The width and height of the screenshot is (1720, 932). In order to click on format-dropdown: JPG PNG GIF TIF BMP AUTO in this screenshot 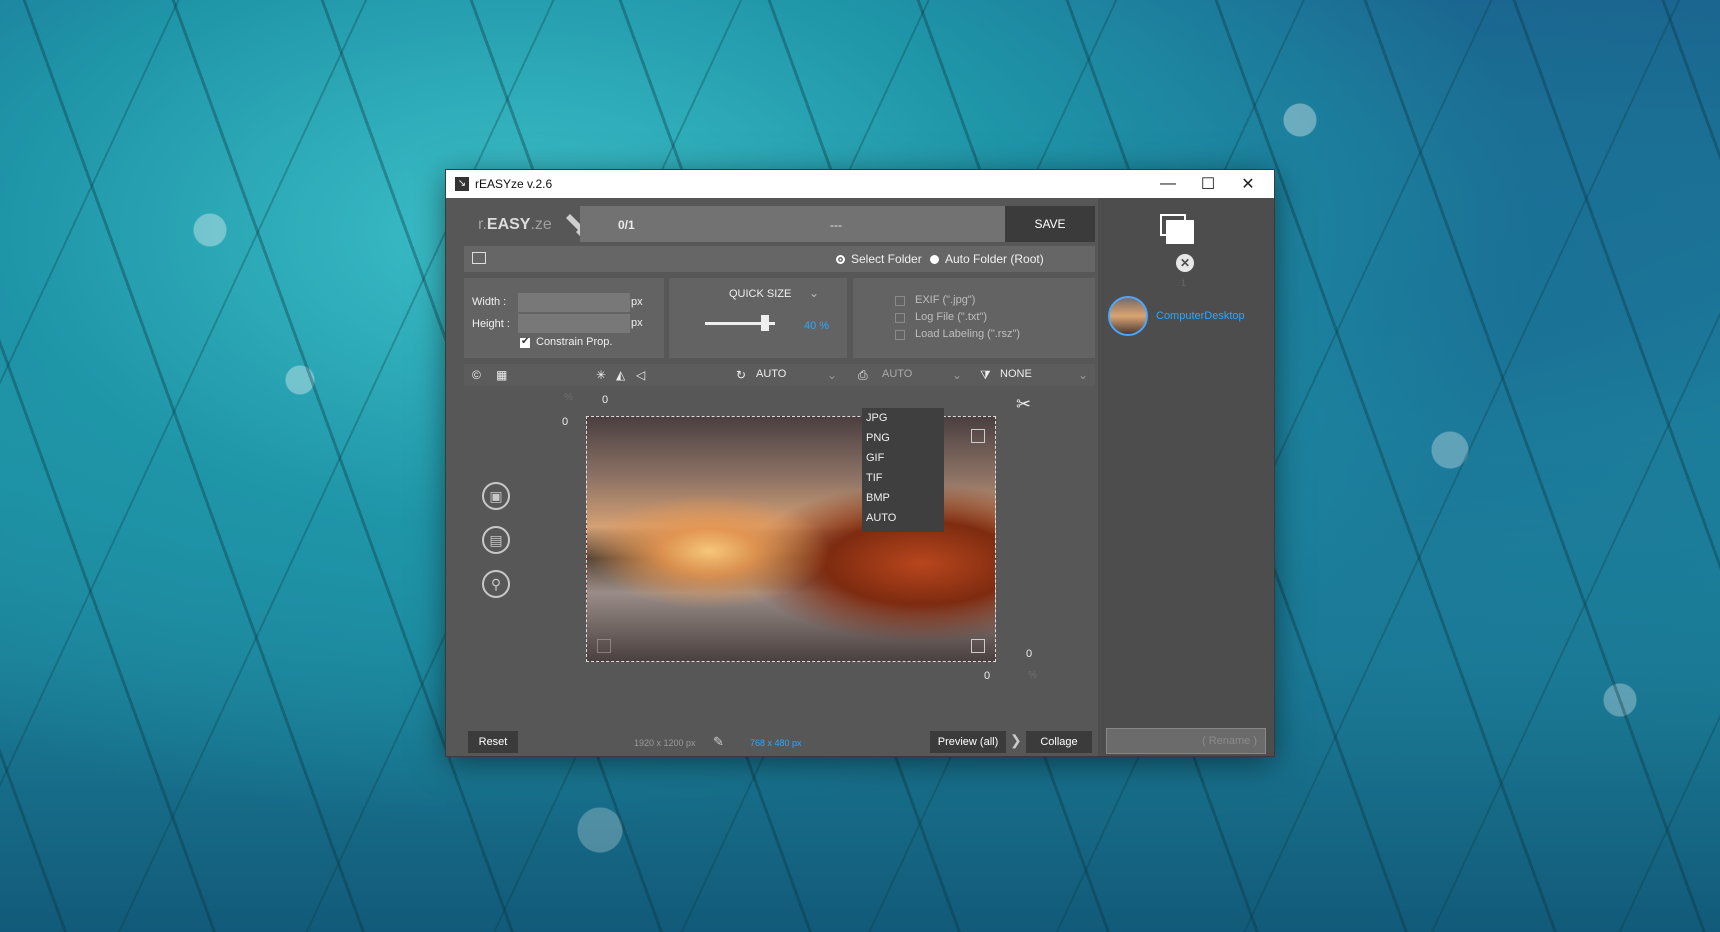, I will do `click(903, 470)`.